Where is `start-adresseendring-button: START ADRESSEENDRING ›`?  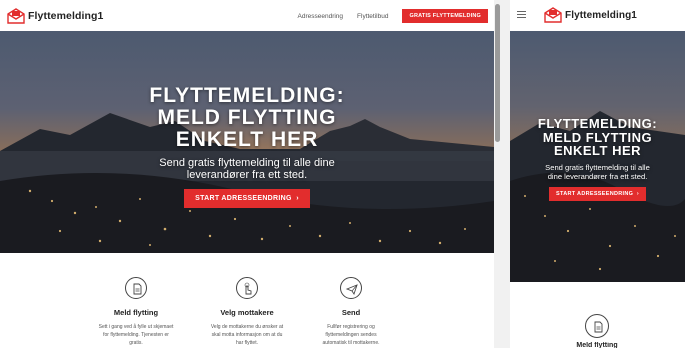
start-adresseendring-button: START ADRESSEENDRING › is located at coordinates (247, 199).